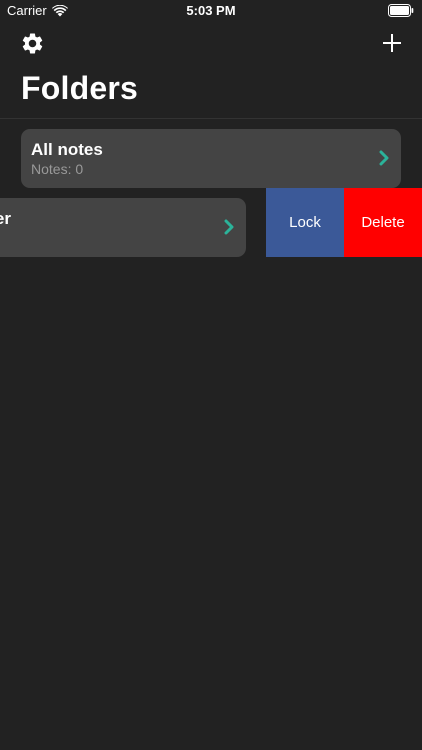  Describe the element at coordinates (5, 218) in the screenshot. I see `folder-title: er` at that location.